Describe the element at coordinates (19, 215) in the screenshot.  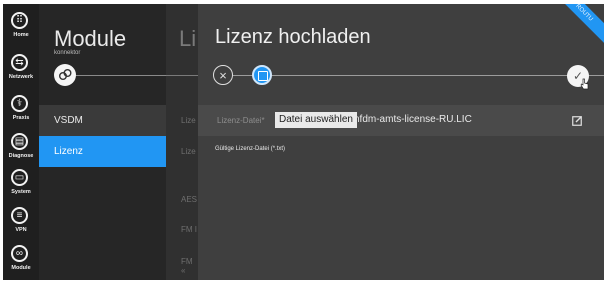
I see `vpn-icon: ≡` at that location.